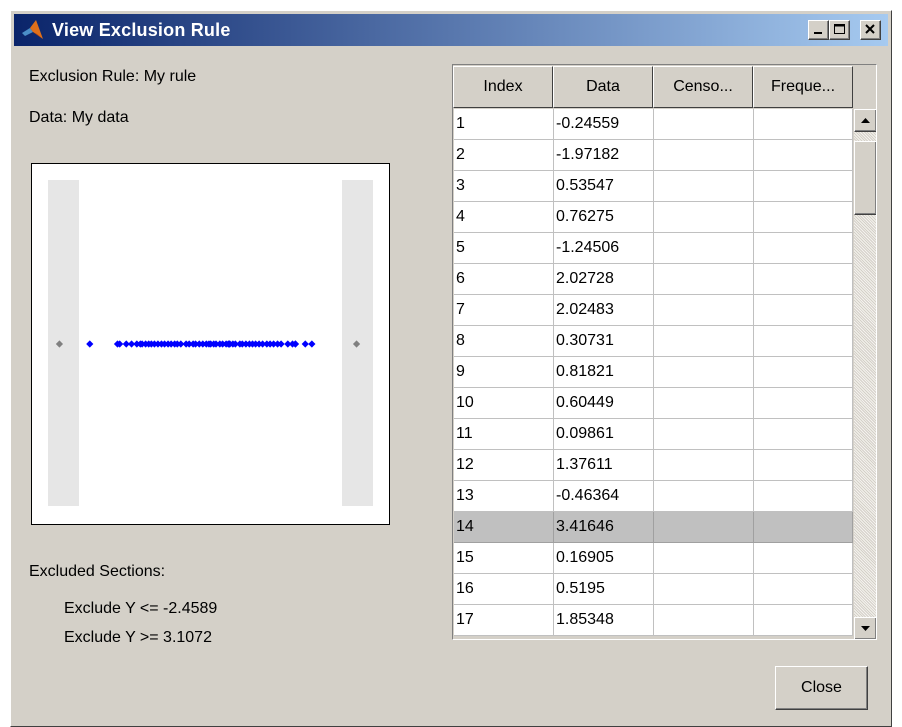 Image resolution: width=902 pixels, height=727 pixels. Describe the element at coordinates (821, 688) in the screenshot. I see `close-button: Close` at that location.